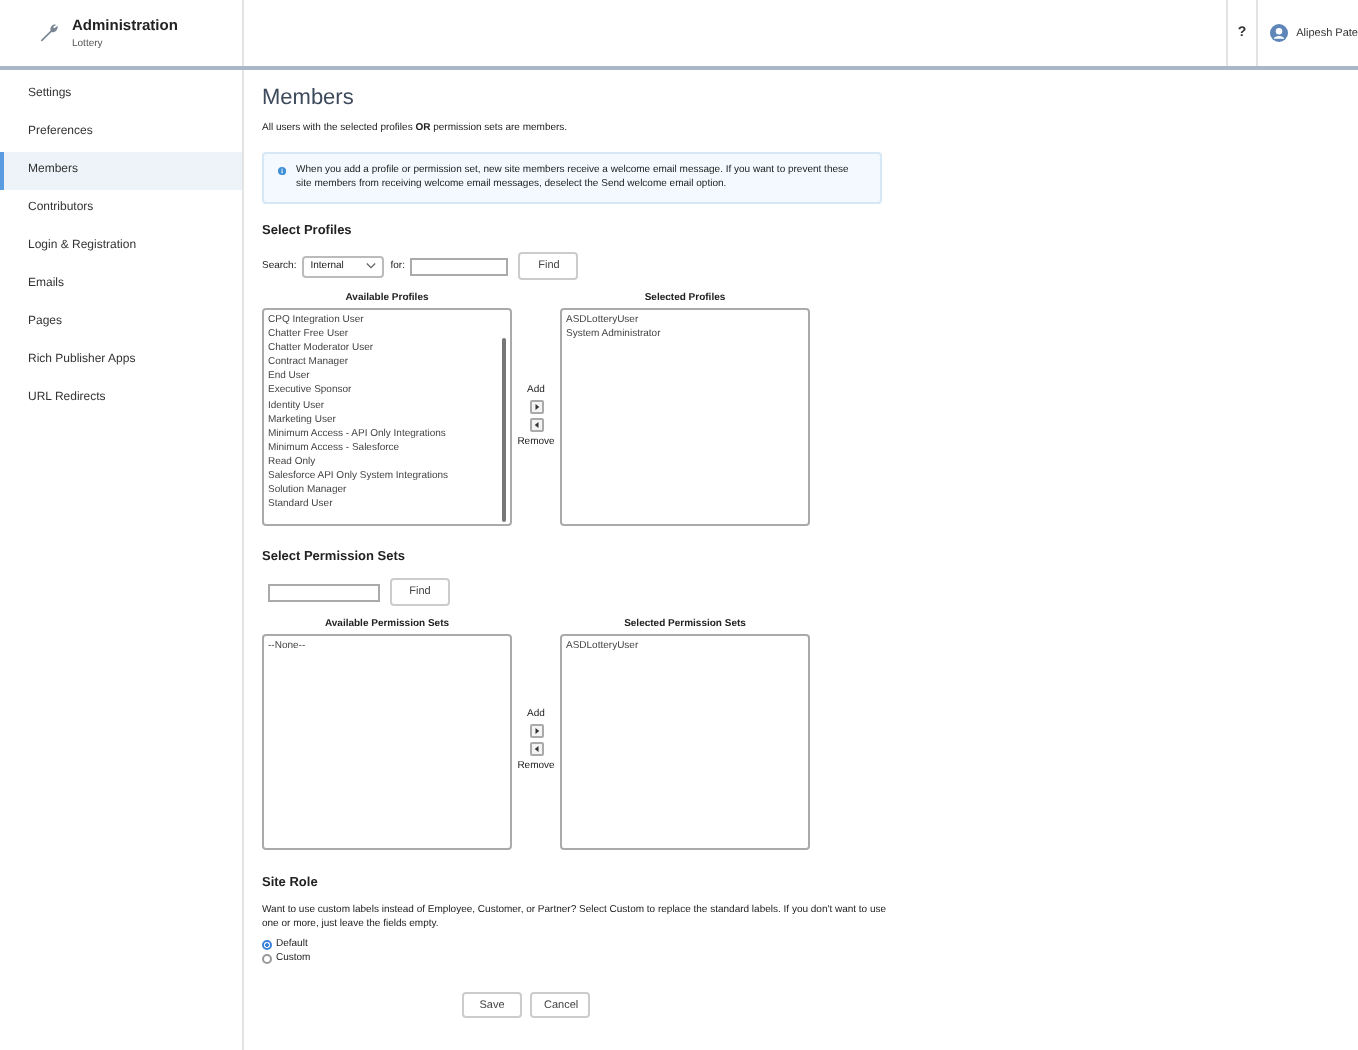 Image resolution: width=1358 pixels, height=1050 pixels. I want to click on scrollbar, so click(504, 430).